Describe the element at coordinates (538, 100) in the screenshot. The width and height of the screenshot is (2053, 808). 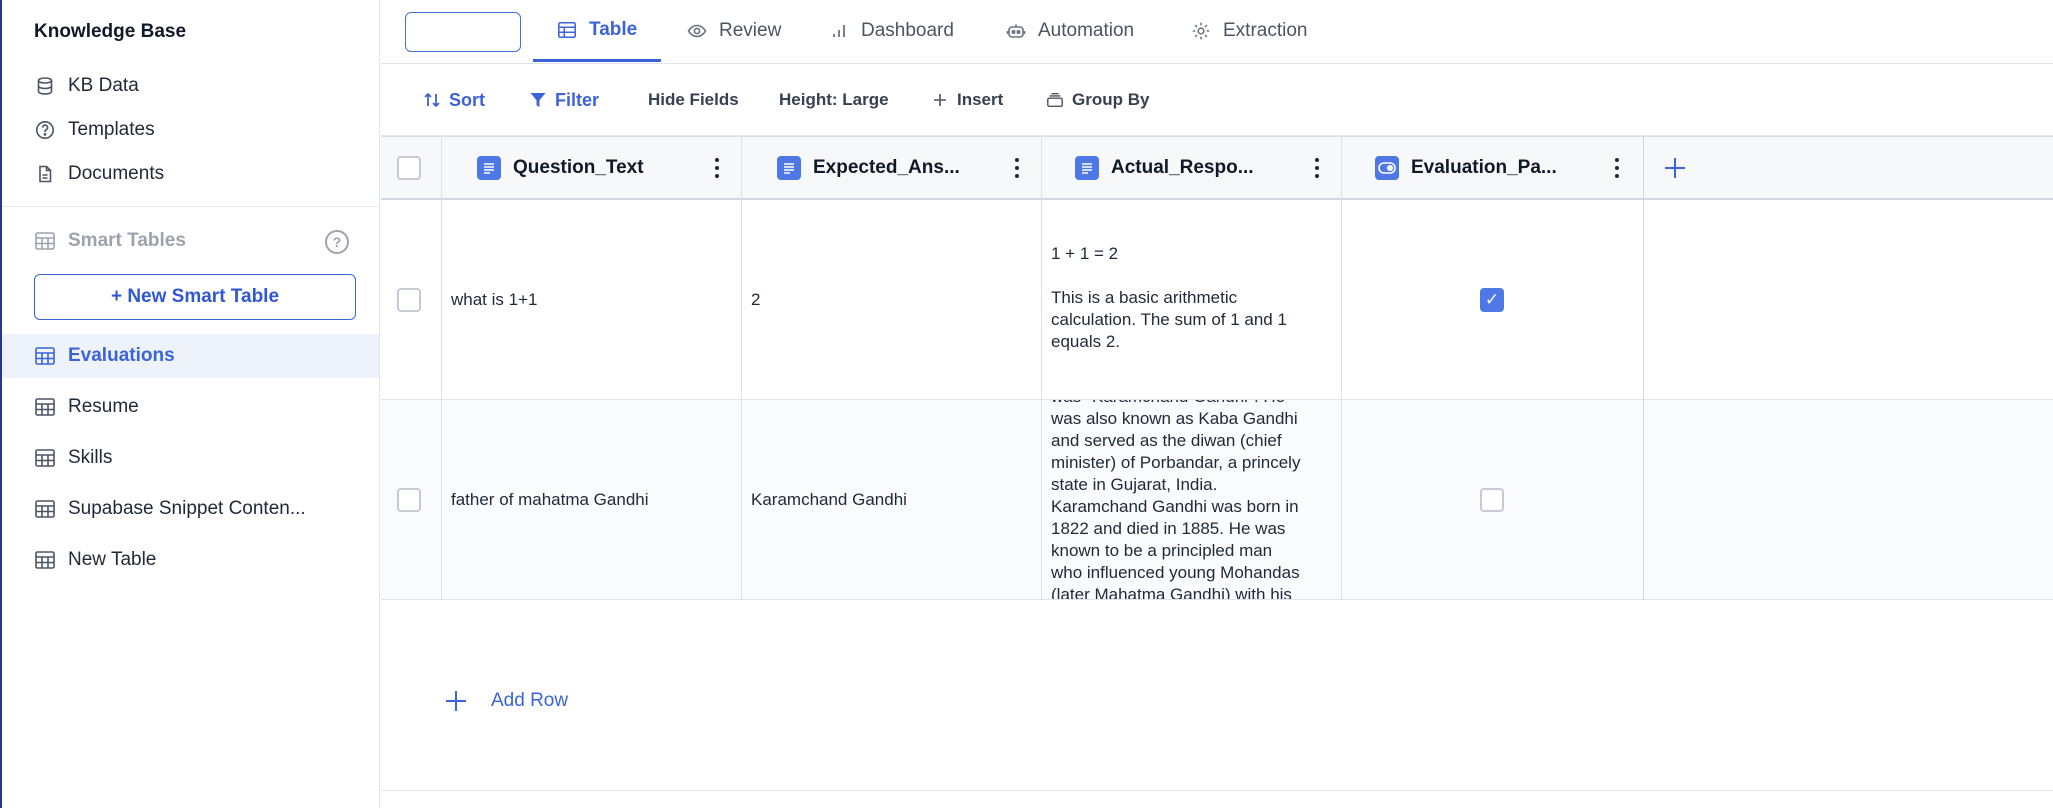
I see `filter-icon` at that location.